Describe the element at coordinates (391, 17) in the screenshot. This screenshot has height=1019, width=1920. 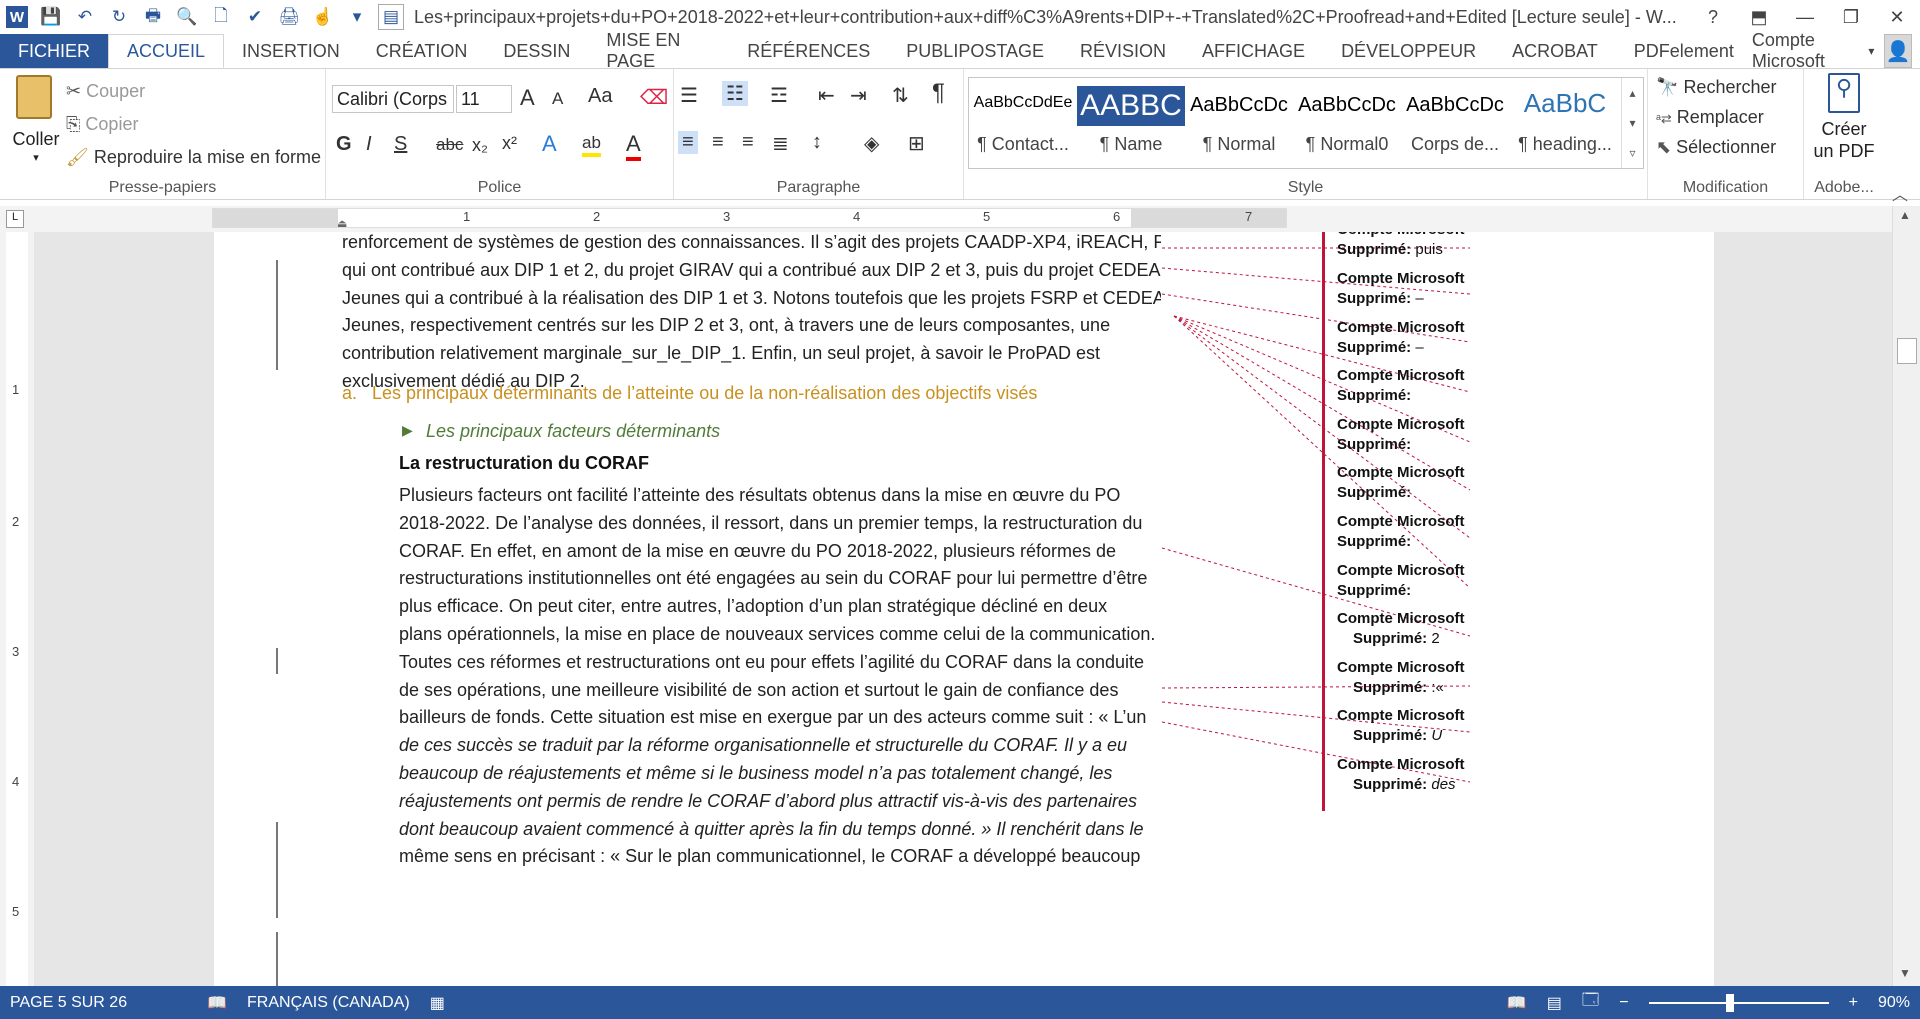
I see `page-view-icon: ▤` at that location.